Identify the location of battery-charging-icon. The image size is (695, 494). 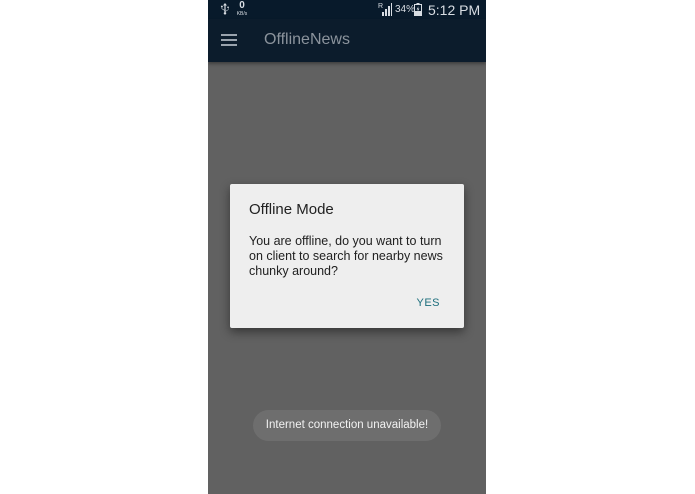
(418, 9).